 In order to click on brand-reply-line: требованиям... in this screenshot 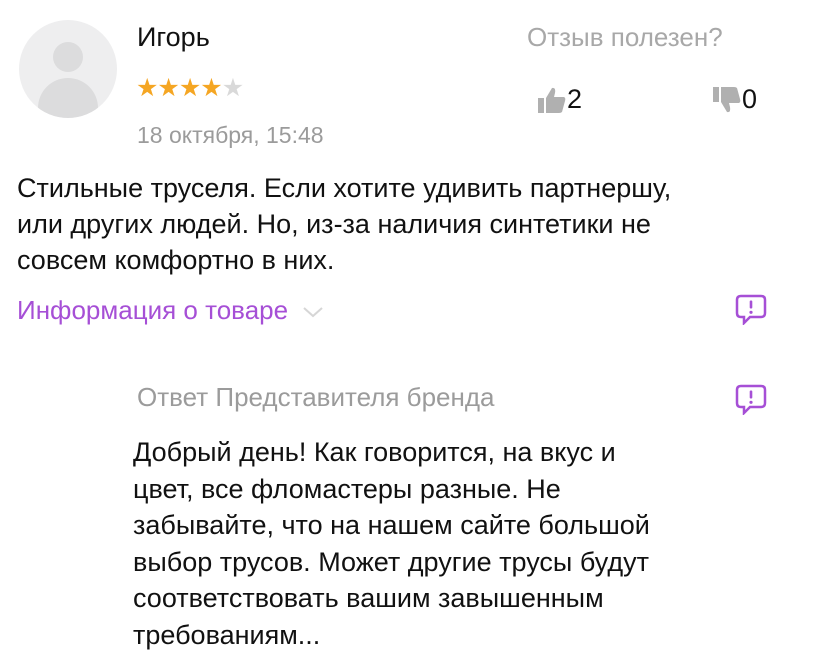, I will do `click(453, 635)`.